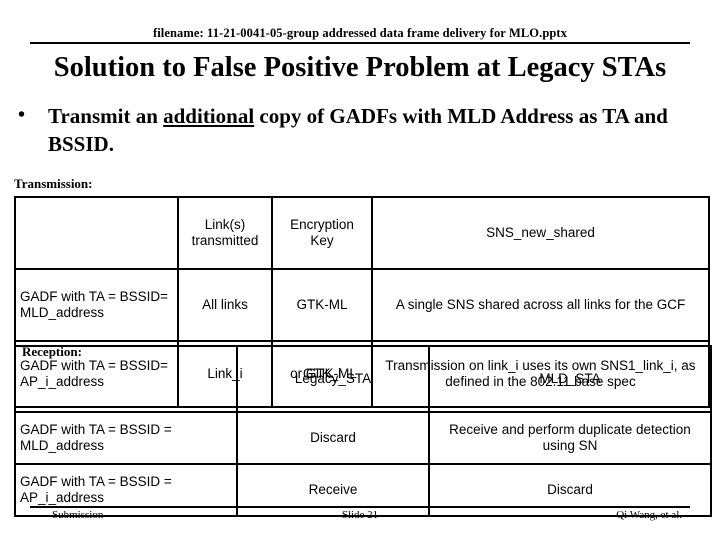  I want to click on rx-row1-legacy-action: Receive, so click(333, 490).